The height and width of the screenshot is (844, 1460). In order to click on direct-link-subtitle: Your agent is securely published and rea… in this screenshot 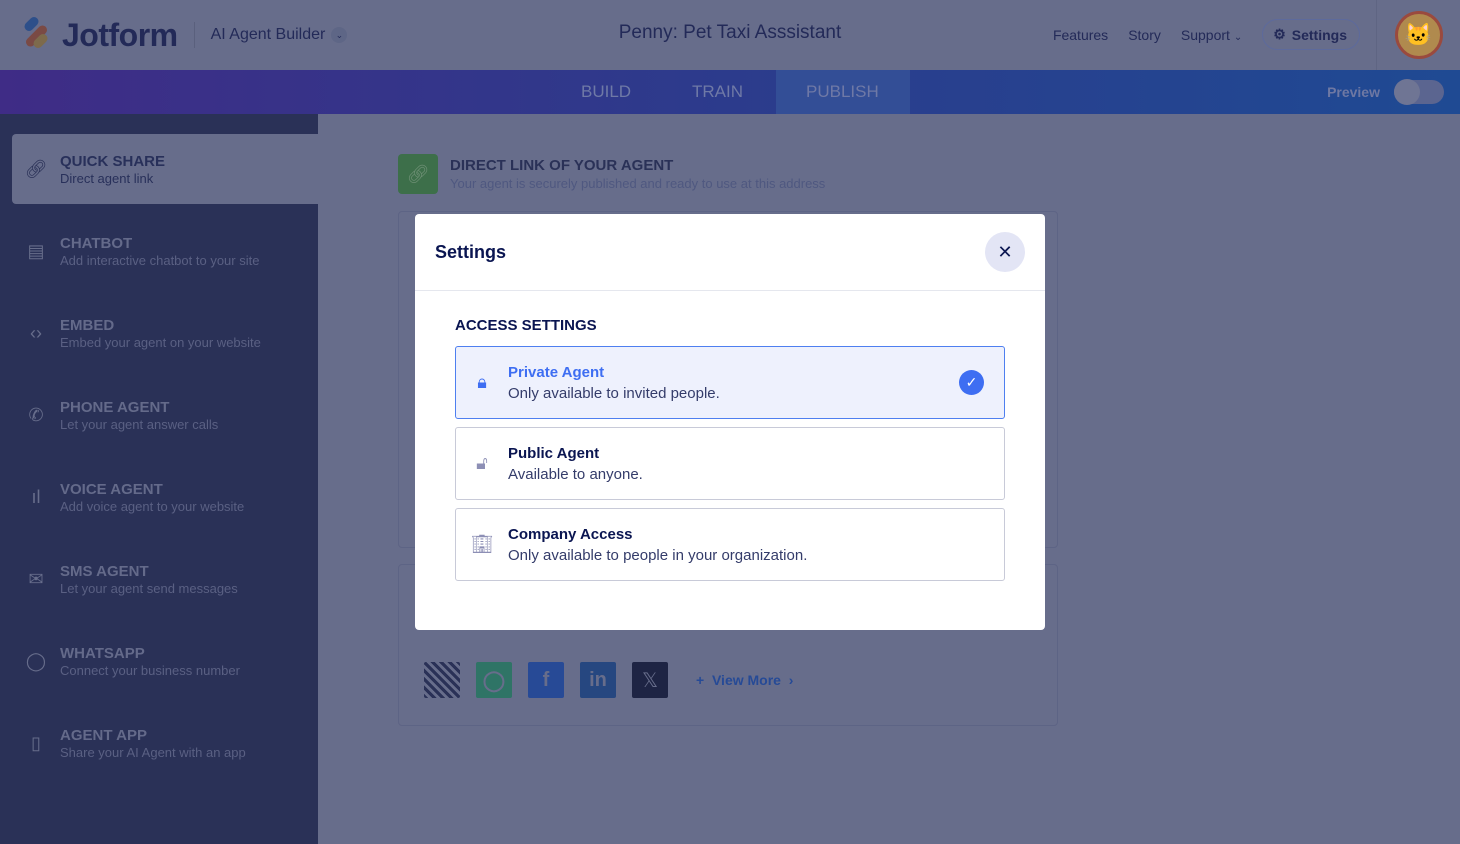, I will do `click(638, 183)`.